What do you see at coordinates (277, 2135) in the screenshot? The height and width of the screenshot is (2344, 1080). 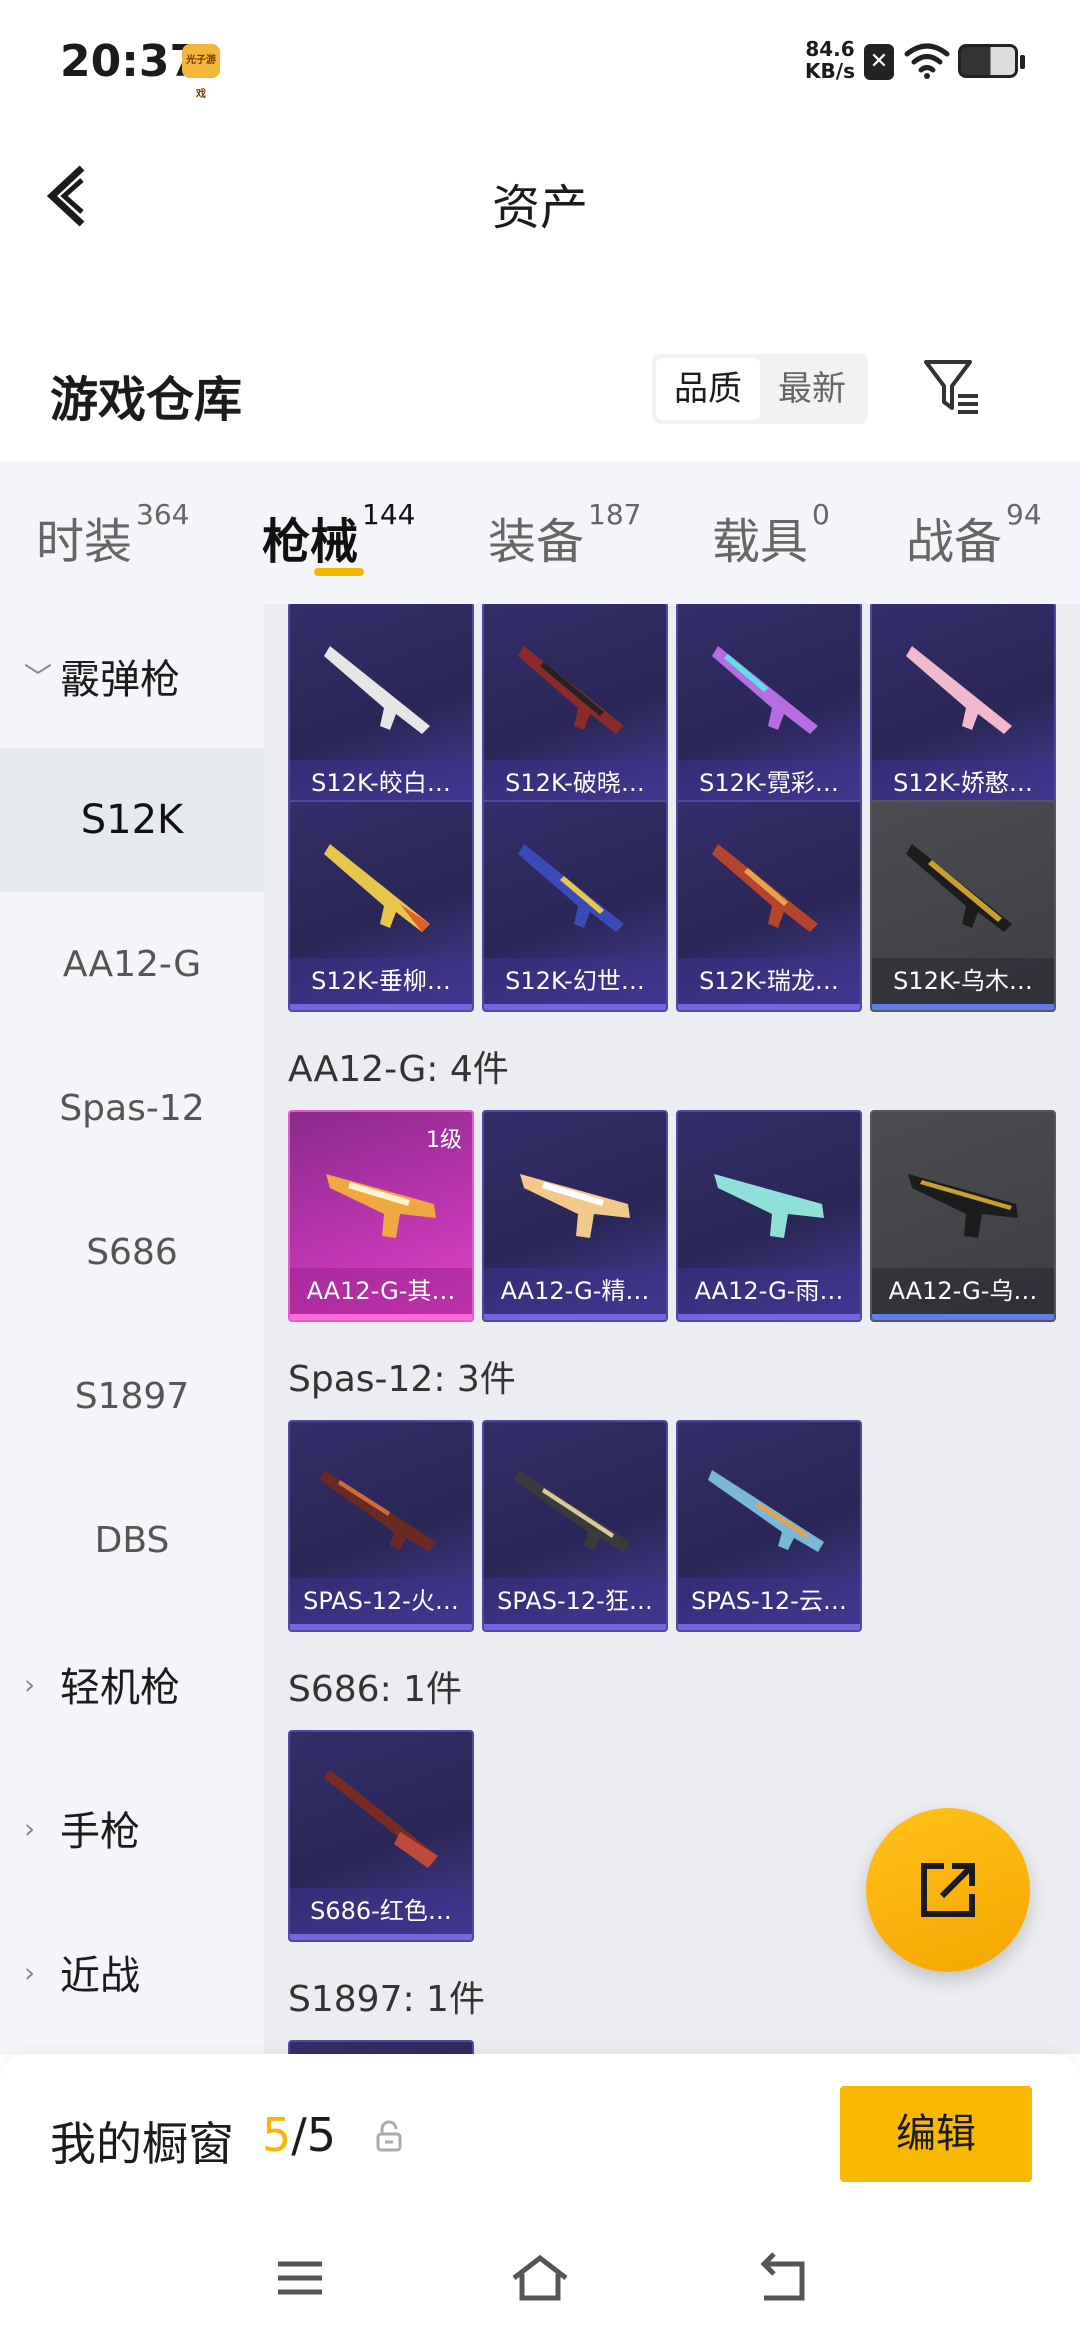 I see `showcase-current: 5` at bounding box center [277, 2135].